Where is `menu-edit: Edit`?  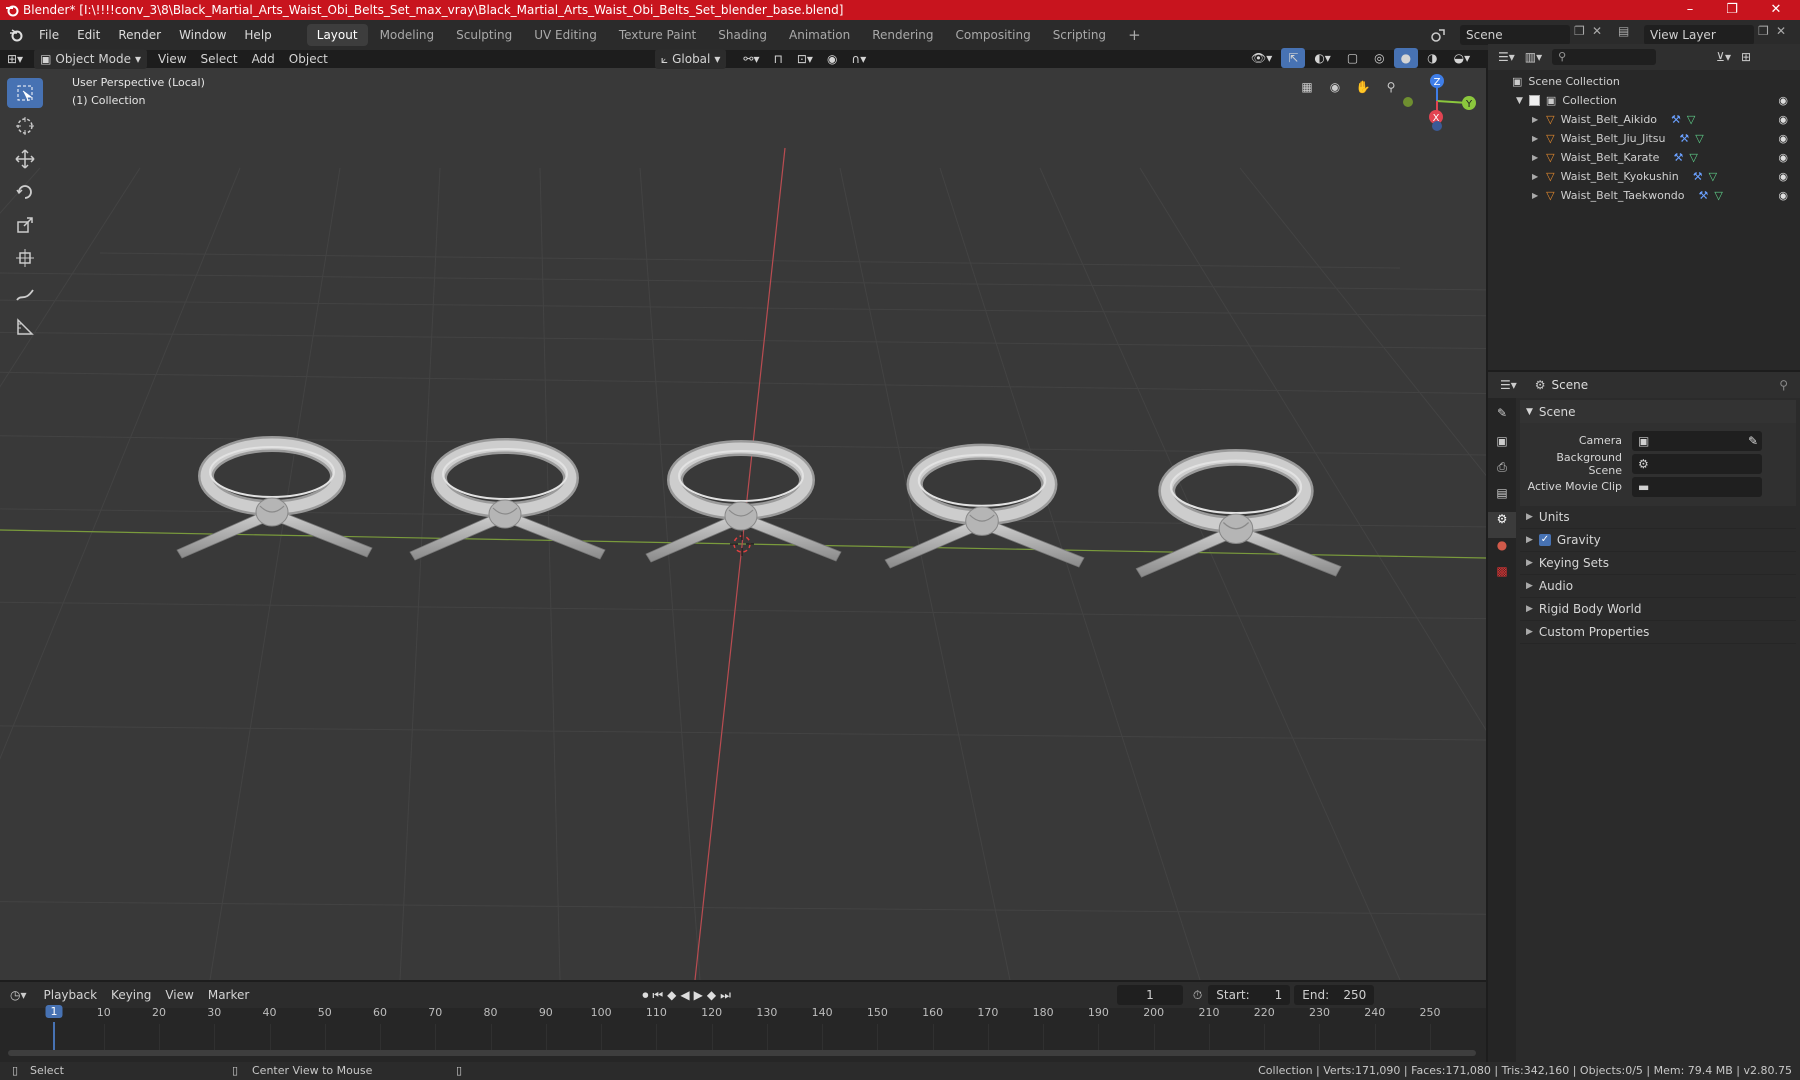 menu-edit: Edit is located at coordinates (88, 35).